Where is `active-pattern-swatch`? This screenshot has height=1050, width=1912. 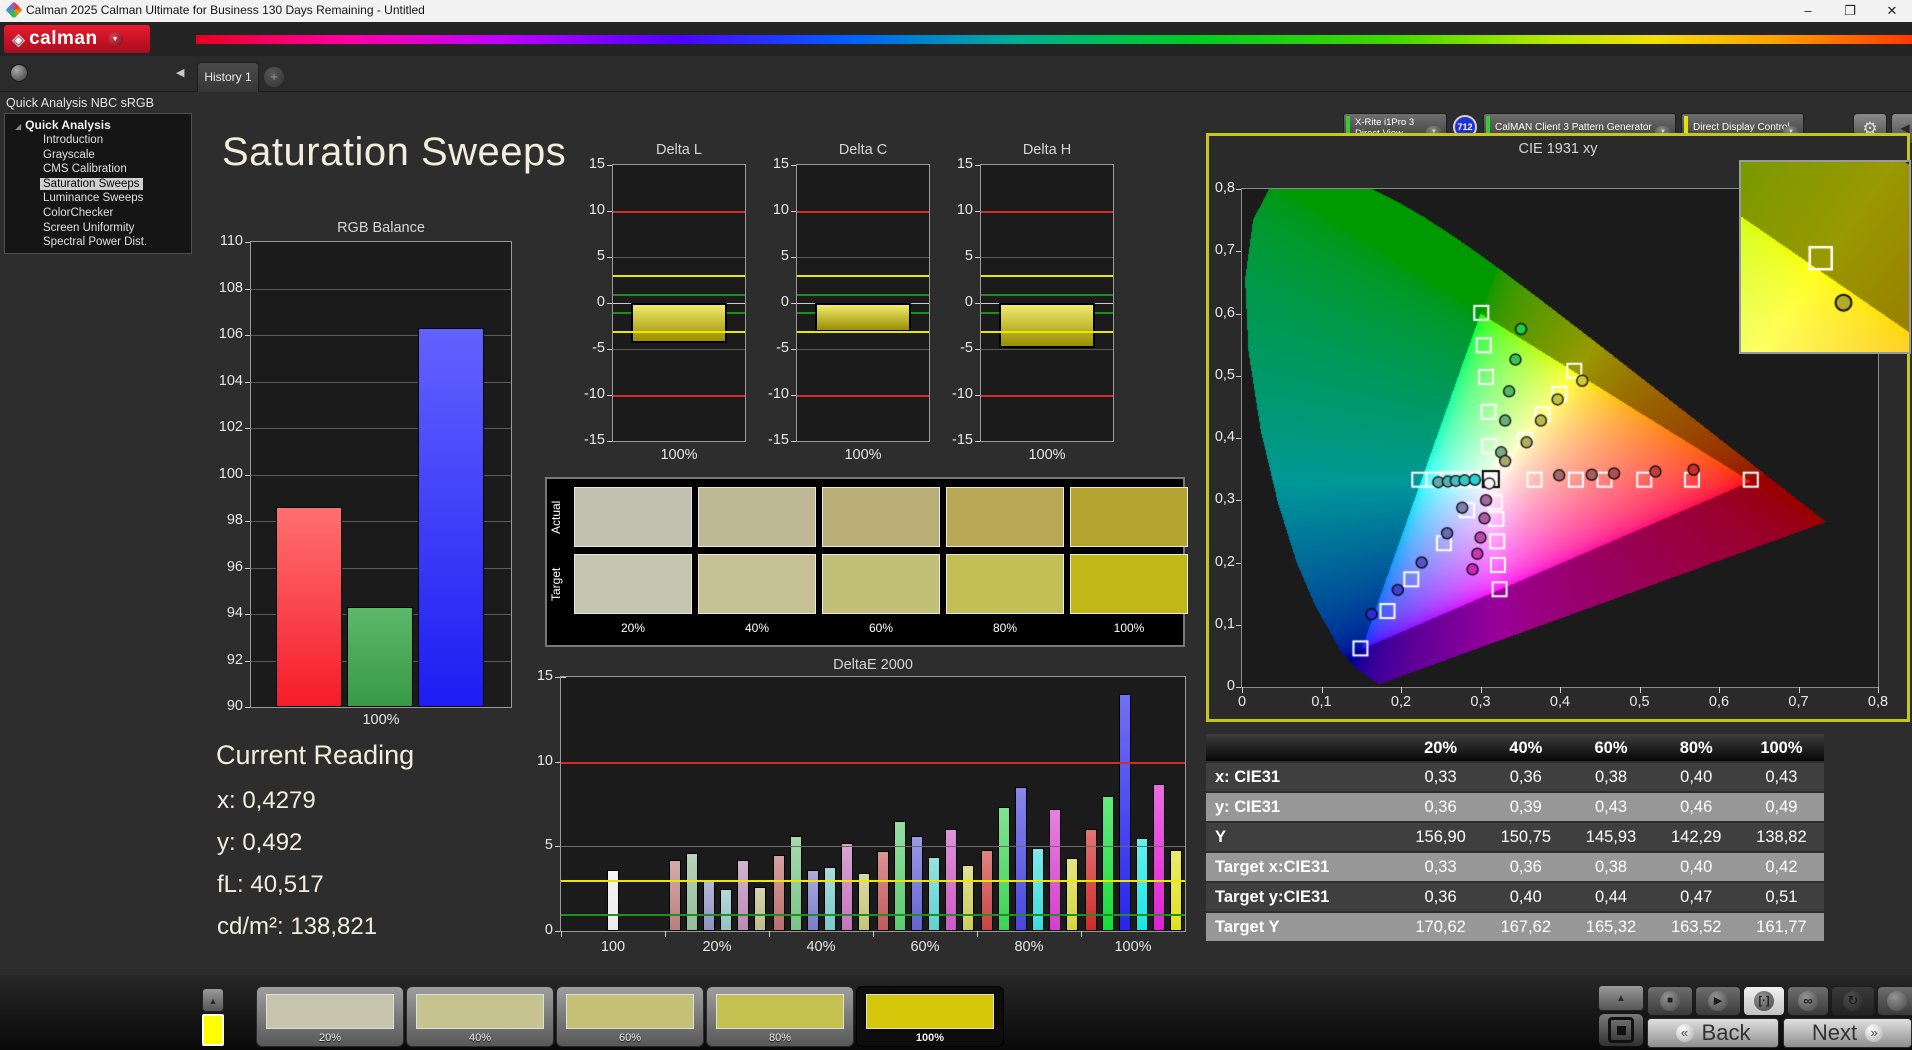
active-pattern-swatch is located at coordinates (213, 1030).